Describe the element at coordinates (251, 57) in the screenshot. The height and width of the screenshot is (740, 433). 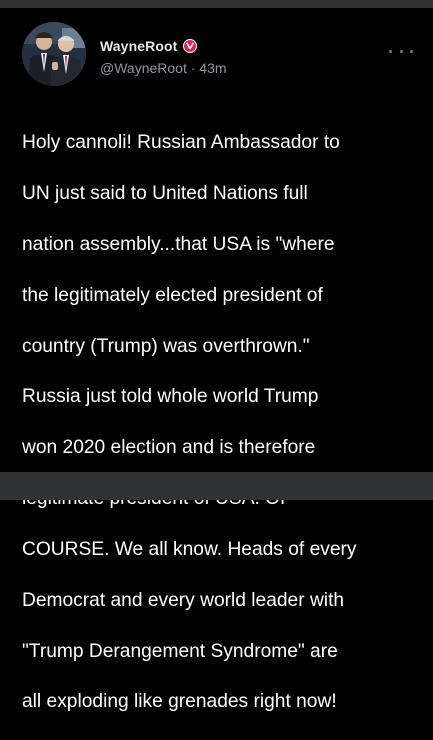
I see `tweet-header: WayneRoot @WayneRoot · 43m` at that location.